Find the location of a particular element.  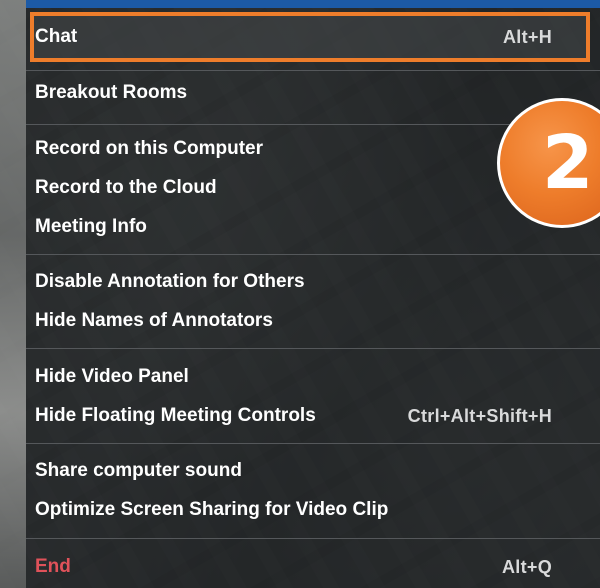

menu-item-breakout-rooms: Breakout Rooms is located at coordinates (287, 93).